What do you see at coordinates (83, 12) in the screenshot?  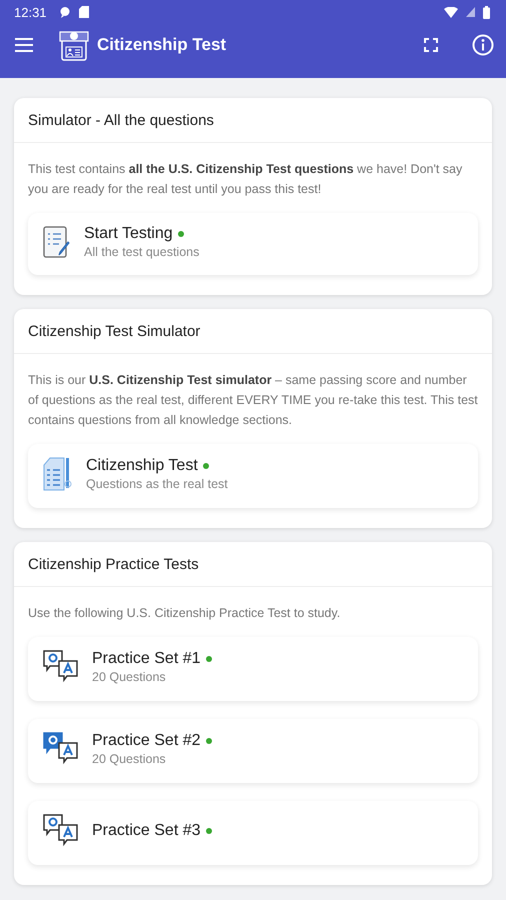 I see `sd-card-icon` at bounding box center [83, 12].